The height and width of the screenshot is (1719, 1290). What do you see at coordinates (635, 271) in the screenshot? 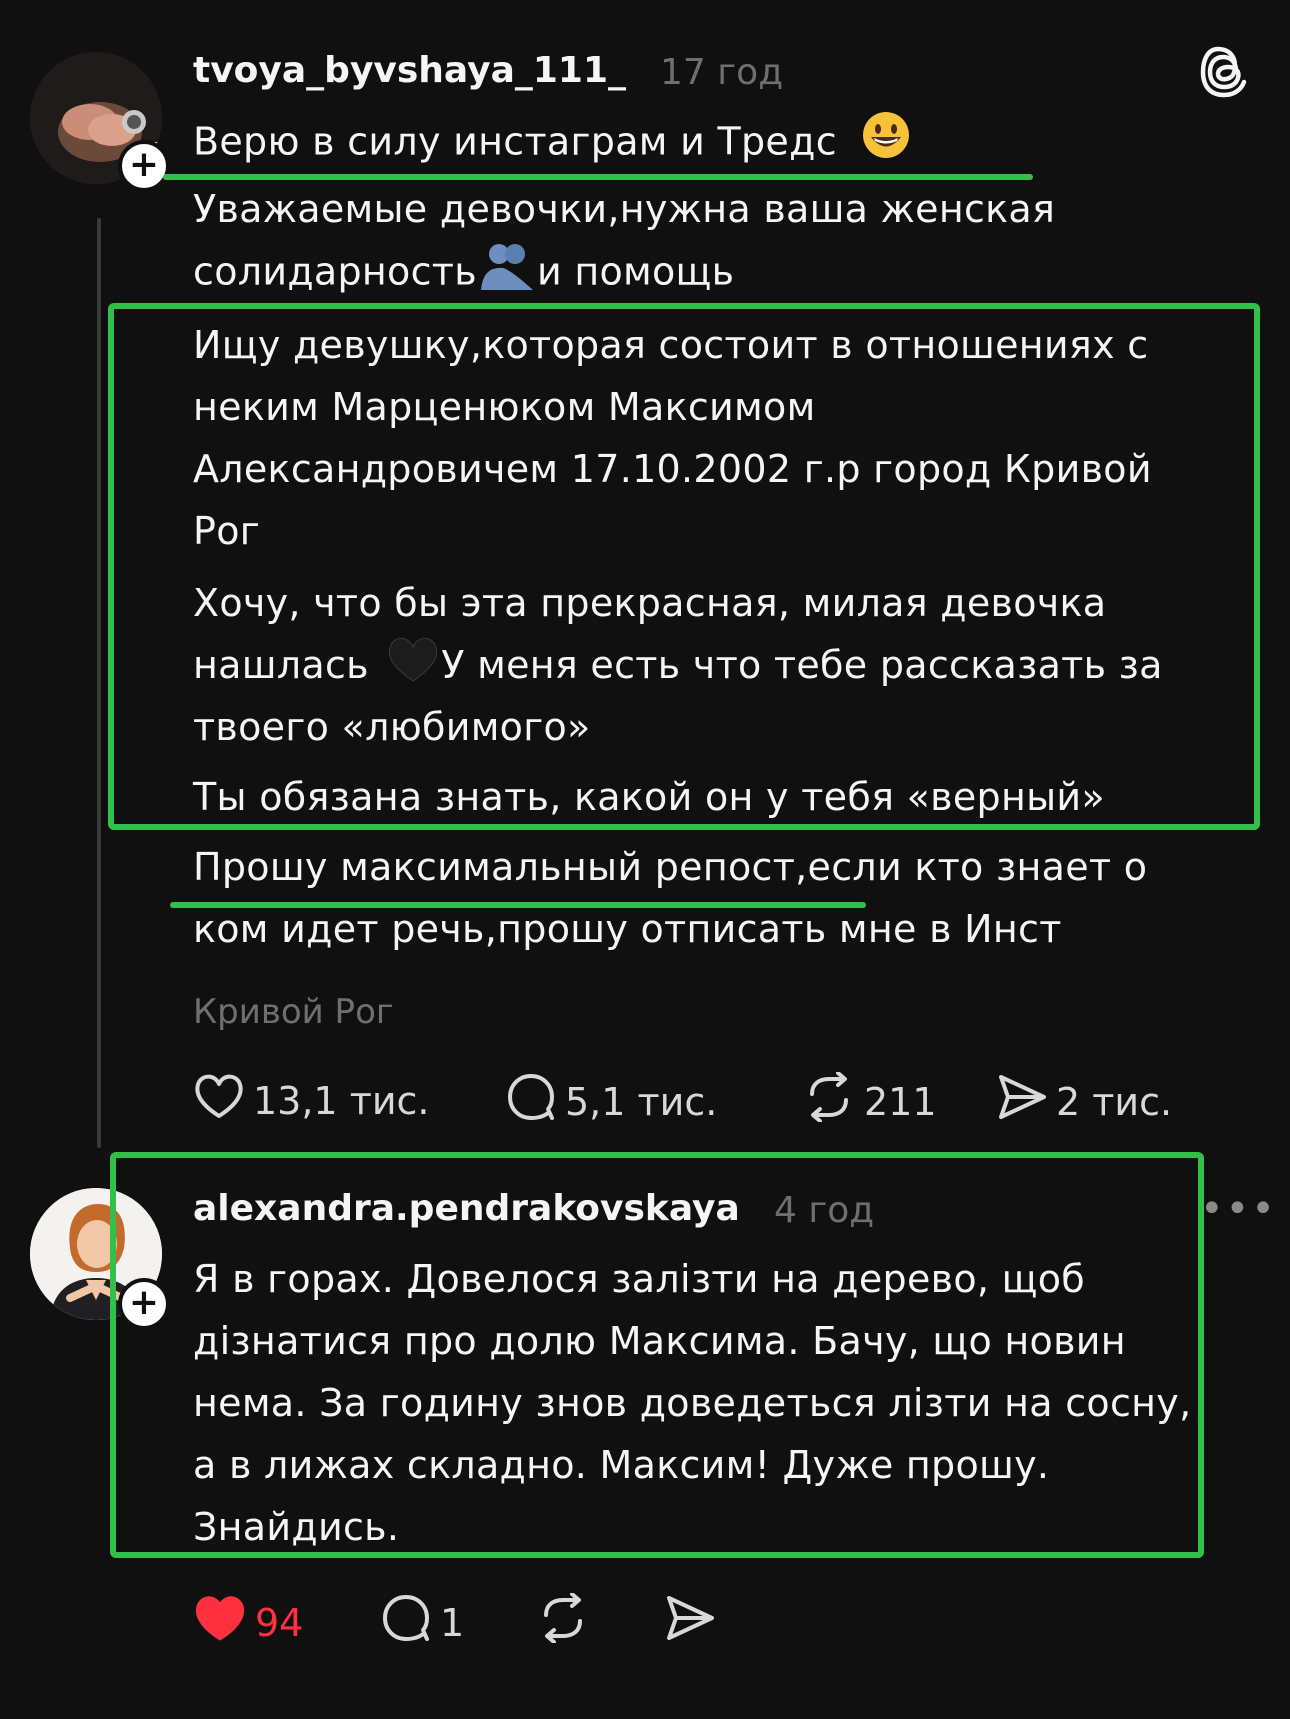
I see `post-text: и помощь` at bounding box center [635, 271].